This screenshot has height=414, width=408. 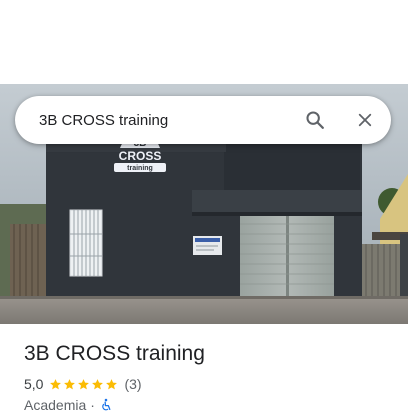 I want to click on place-category: Academia, so click(x=55, y=405).